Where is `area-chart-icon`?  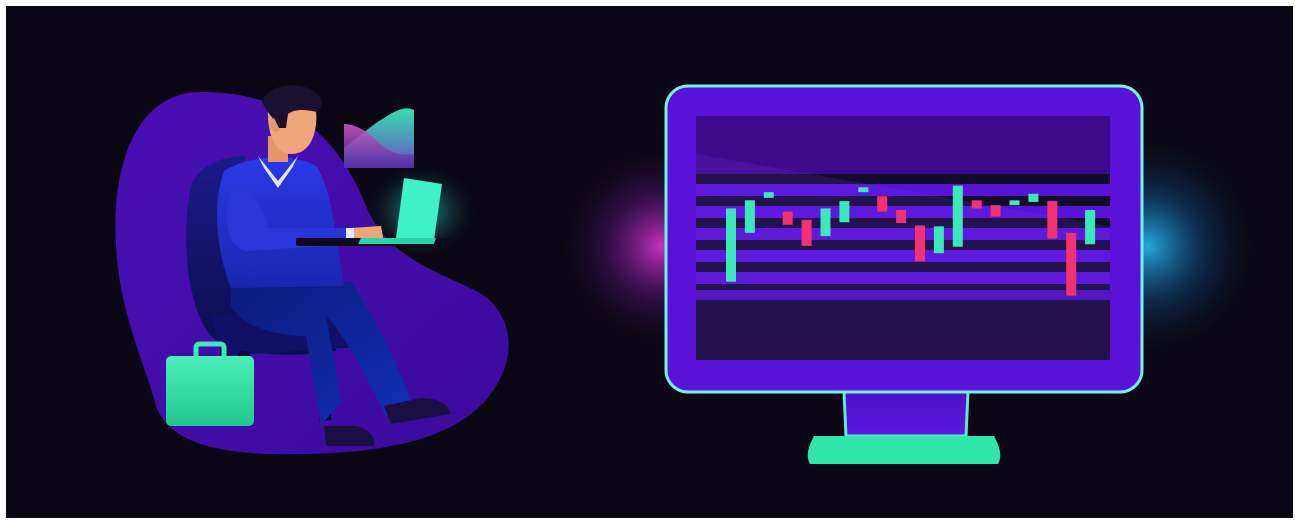
area-chart-icon is located at coordinates (379, 138).